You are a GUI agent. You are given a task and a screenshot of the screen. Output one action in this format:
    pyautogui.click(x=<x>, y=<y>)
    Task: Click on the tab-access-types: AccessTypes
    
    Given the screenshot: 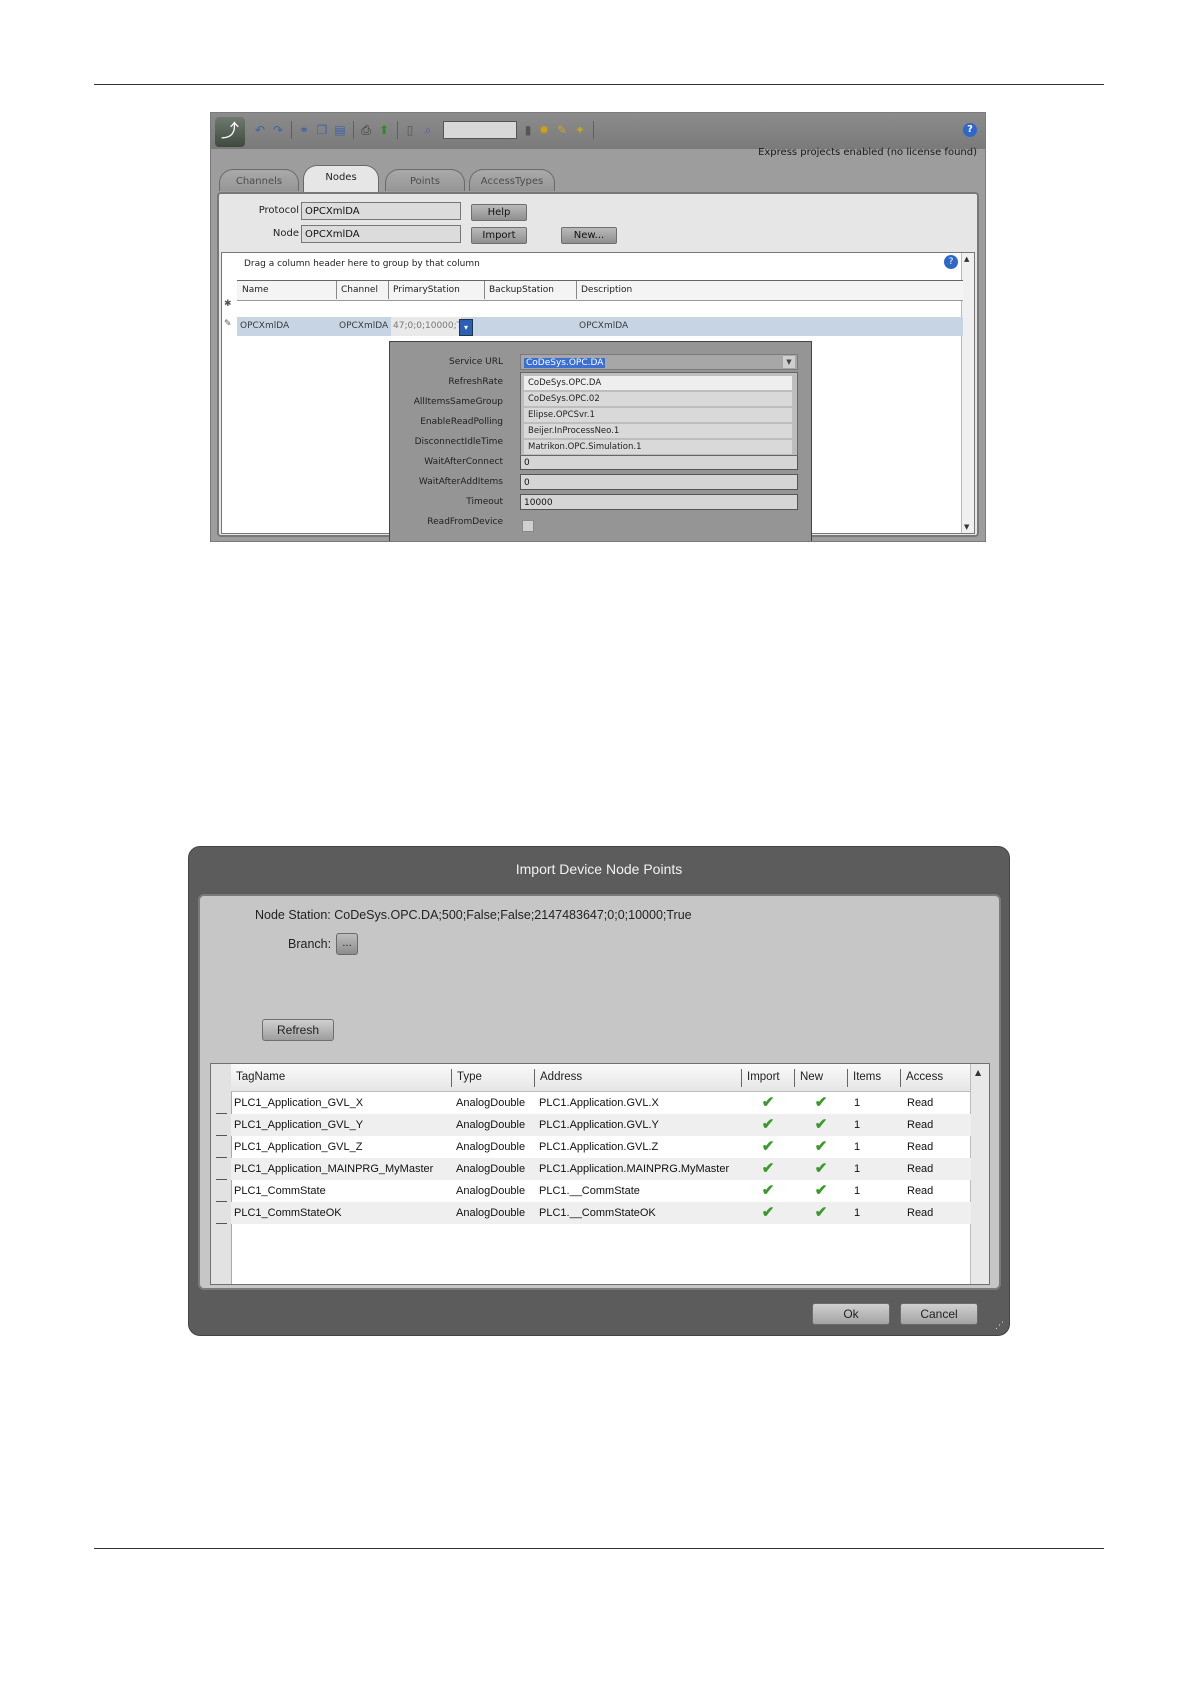 What is the action you would take?
    pyautogui.click(x=512, y=180)
    